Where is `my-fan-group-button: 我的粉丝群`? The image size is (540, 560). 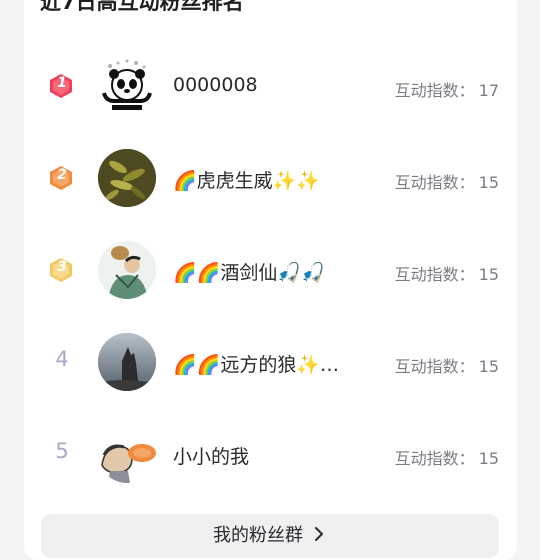 my-fan-group-button: 我的粉丝群 is located at coordinates (270, 536).